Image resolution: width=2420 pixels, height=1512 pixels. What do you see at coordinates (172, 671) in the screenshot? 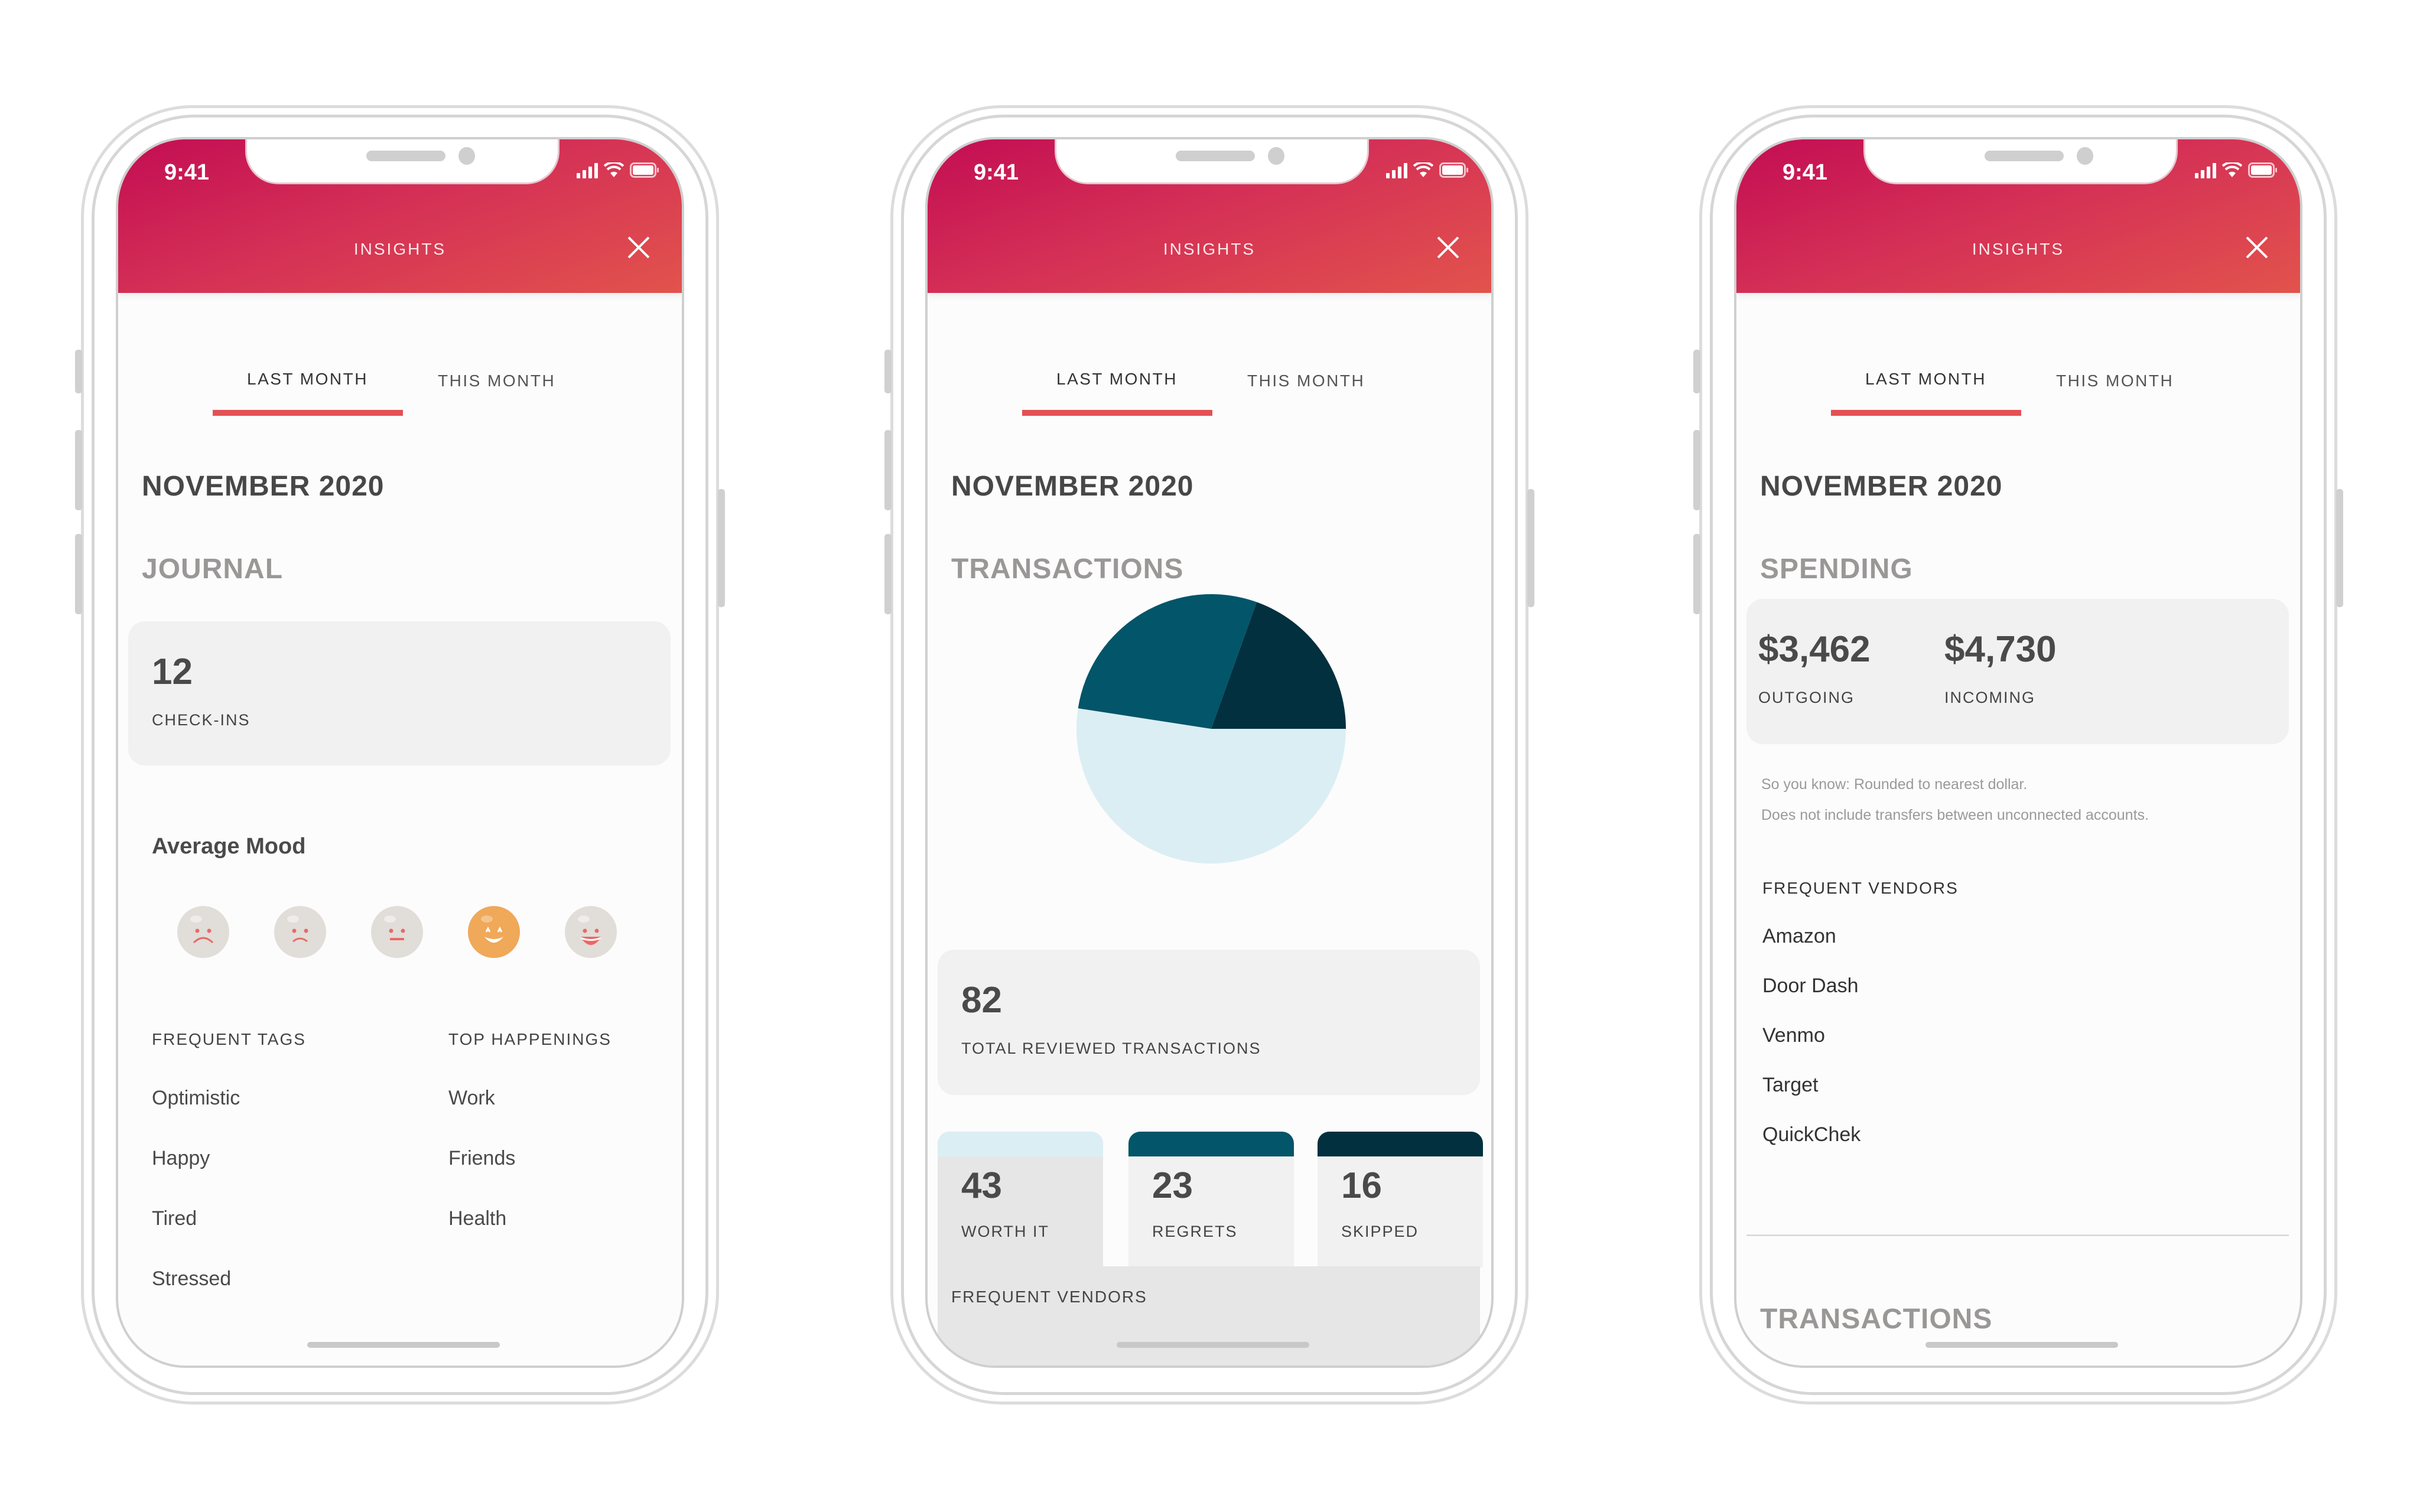
I see `checkins-value: 12` at bounding box center [172, 671].